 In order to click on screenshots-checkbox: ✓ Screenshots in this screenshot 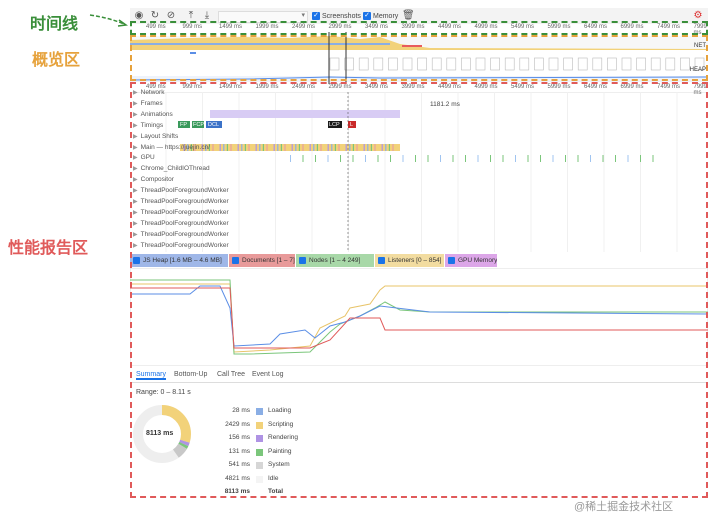, I will do `click(336, 16)`.